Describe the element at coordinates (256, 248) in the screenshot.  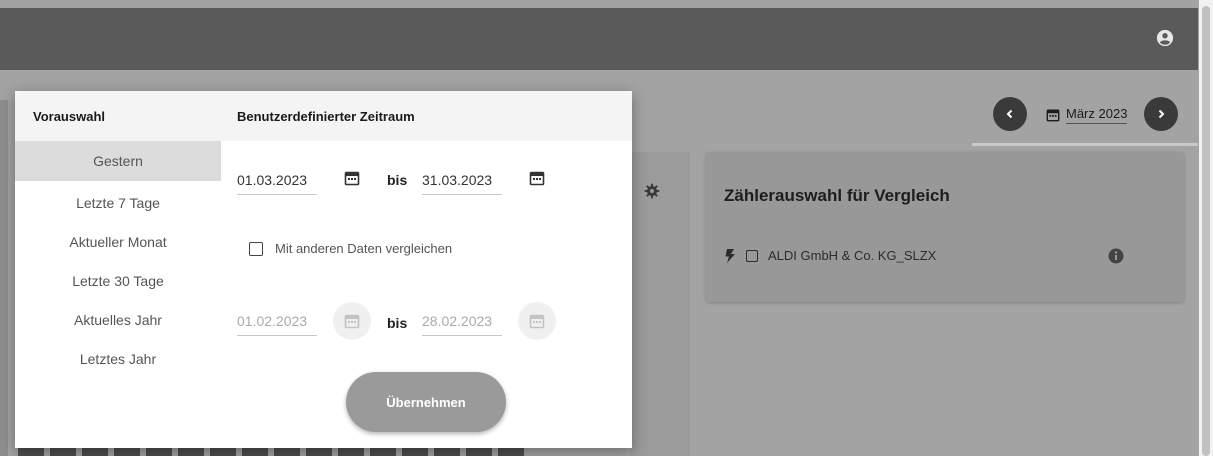
I see `compare-checkbox` at that location.